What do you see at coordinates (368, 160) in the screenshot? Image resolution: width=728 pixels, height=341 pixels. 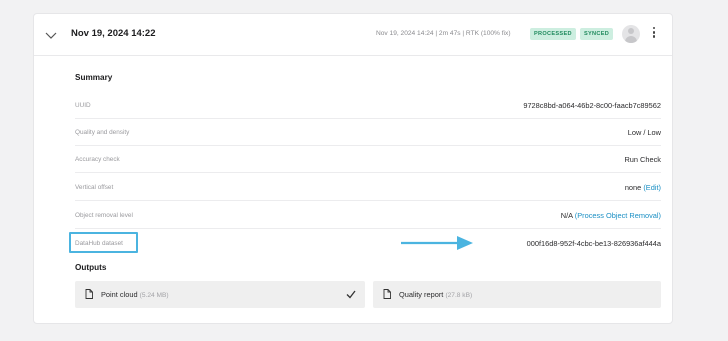 I see `summary-row-accuracy: Accuracy check Run Check` at bounding box center [368, 160].